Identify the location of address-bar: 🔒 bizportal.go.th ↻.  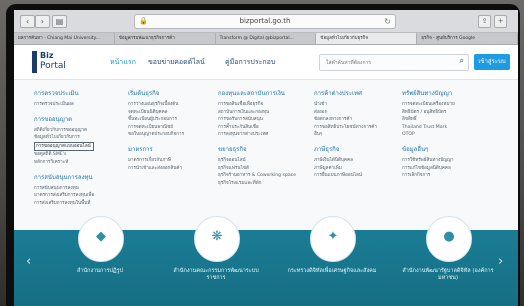
(265, 21).